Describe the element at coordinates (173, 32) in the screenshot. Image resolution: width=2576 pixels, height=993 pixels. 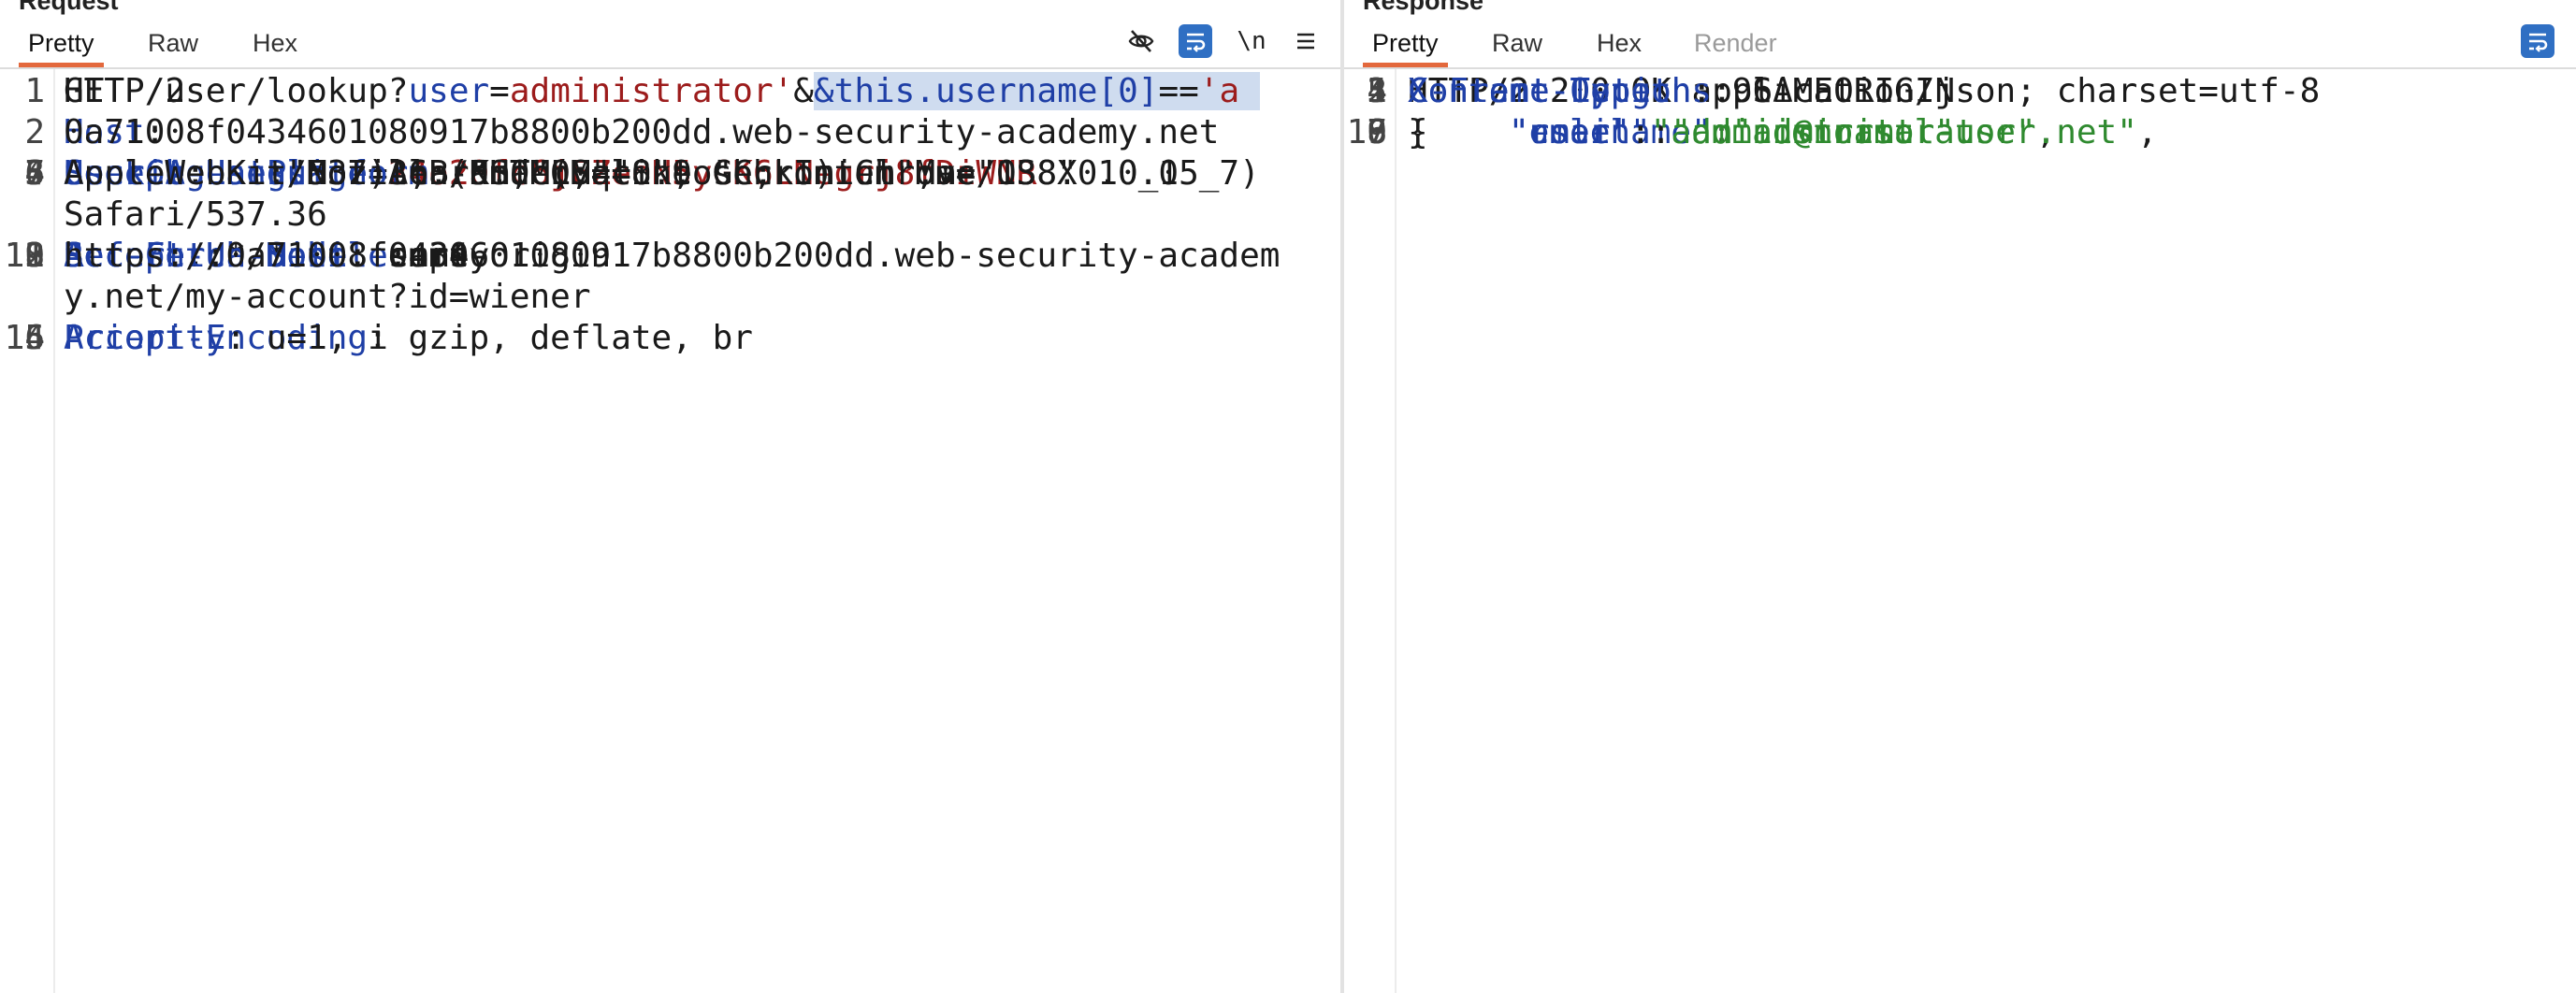
I see `request-tab-raw: Raw` at that location.